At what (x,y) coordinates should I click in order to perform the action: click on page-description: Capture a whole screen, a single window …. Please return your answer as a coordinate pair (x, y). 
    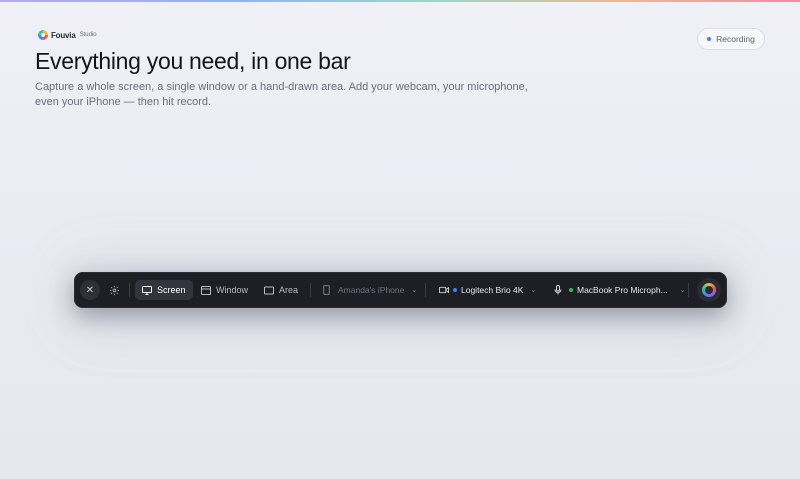
    Looking at the image, I should click on (281, 94).